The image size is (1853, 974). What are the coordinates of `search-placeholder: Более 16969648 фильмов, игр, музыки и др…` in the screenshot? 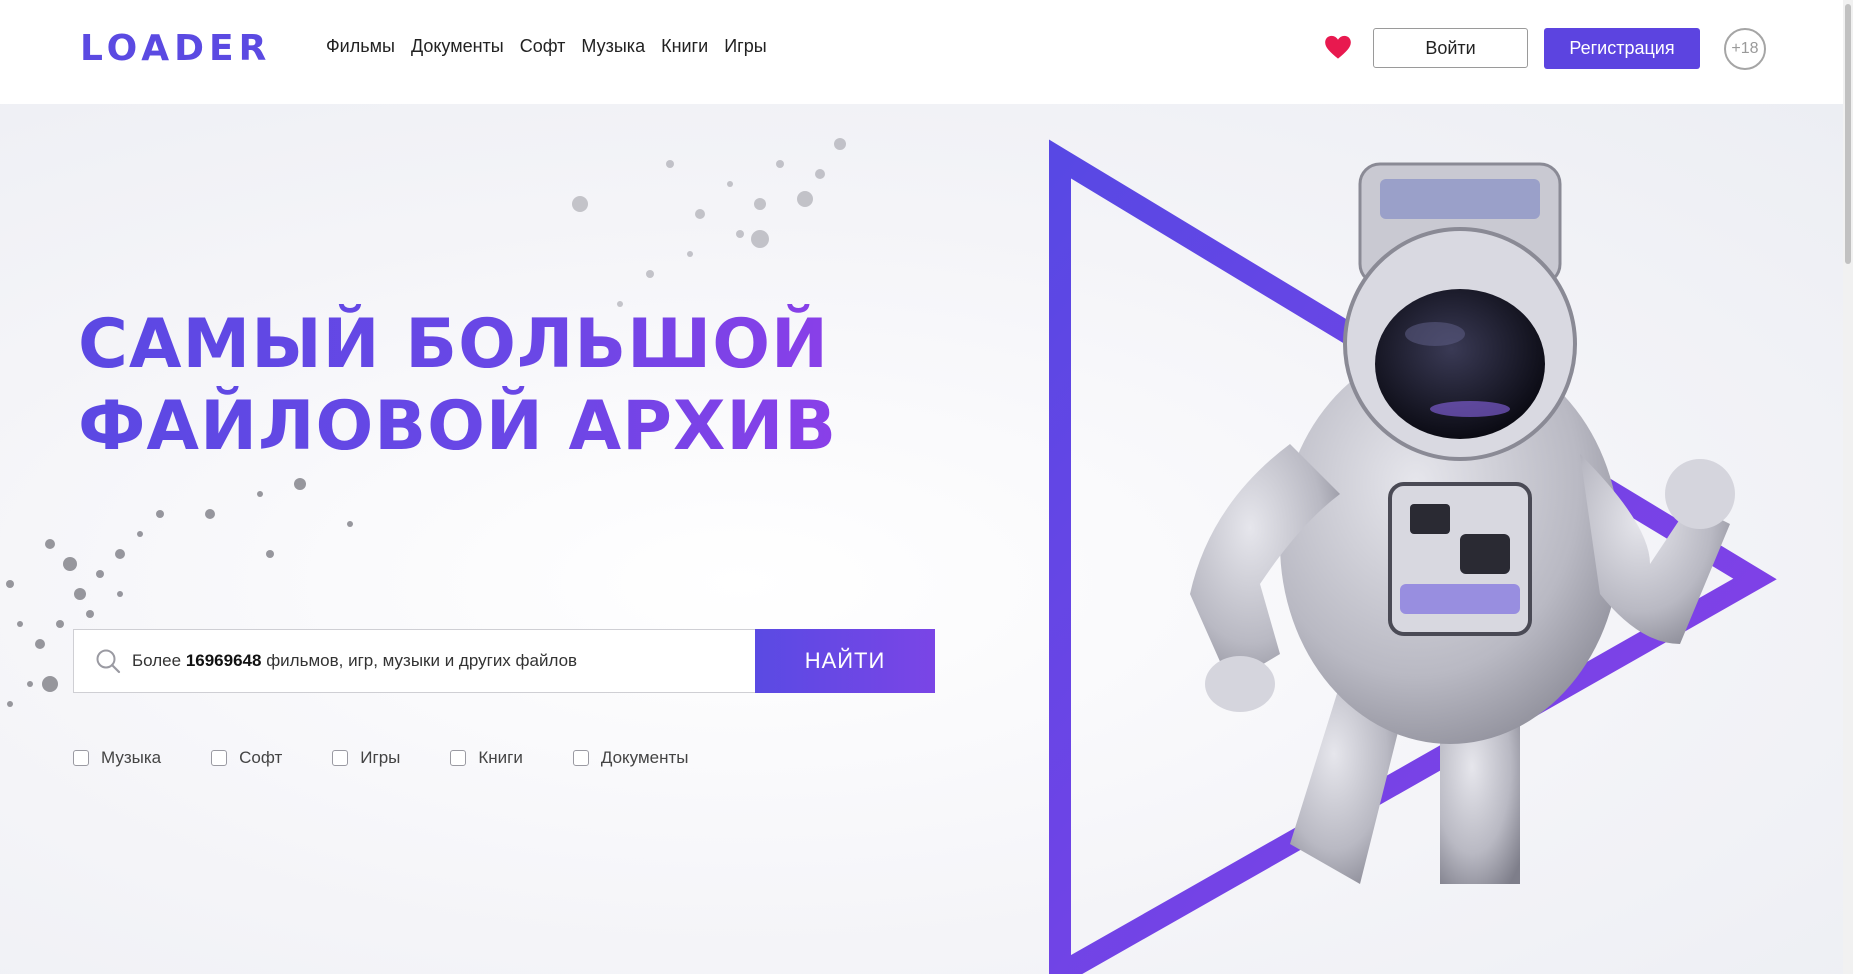 It's located at (355, 660).